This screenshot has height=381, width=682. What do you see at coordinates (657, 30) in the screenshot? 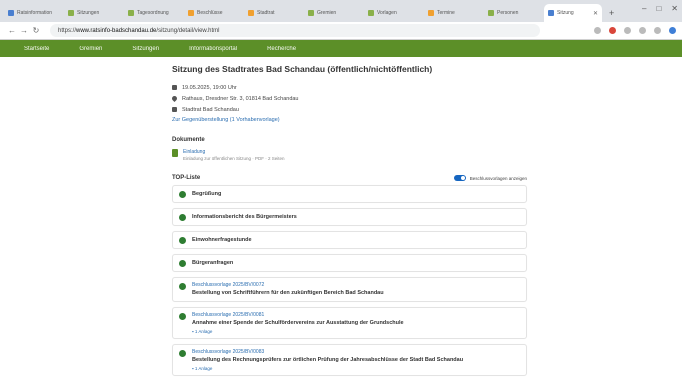
I see `profile-icon` at bounding box center [657, 30].